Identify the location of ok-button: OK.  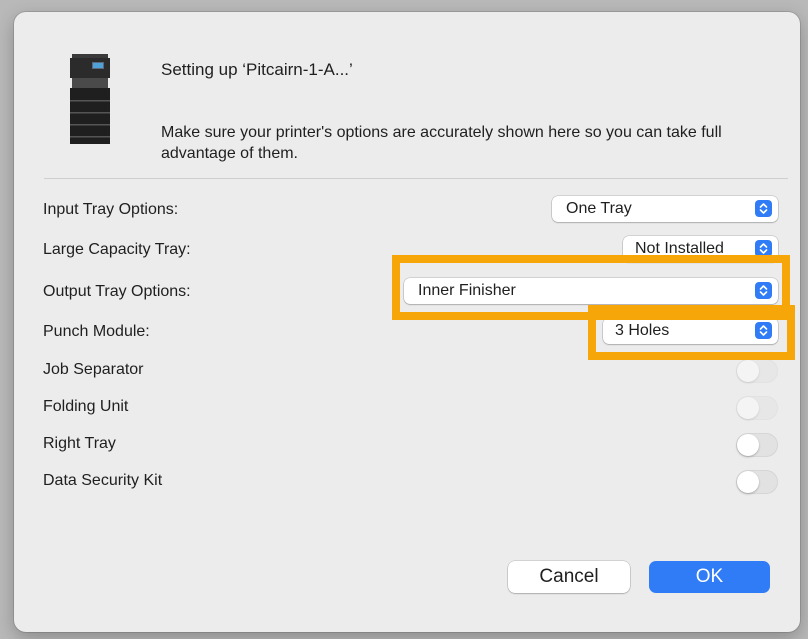
(709, 577).